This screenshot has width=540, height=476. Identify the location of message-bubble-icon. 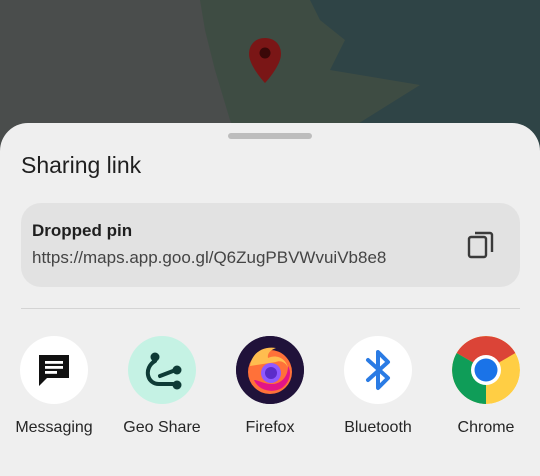
(54, 370).